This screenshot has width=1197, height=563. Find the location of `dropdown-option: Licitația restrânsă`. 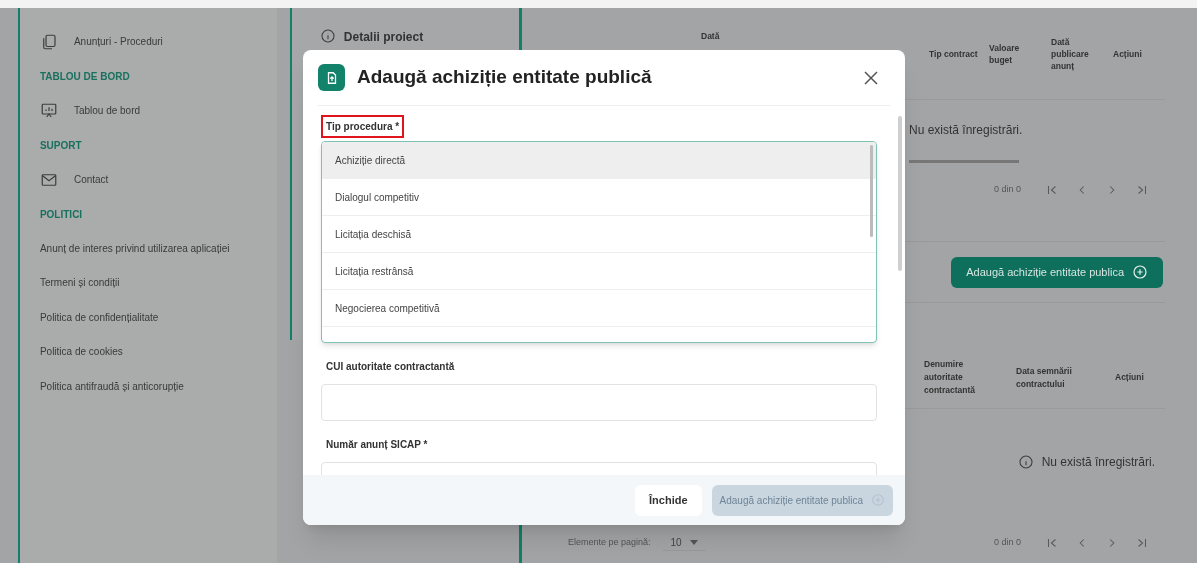

dropdown-option: Licitația restrânsă is located at coordinates (599, 271).